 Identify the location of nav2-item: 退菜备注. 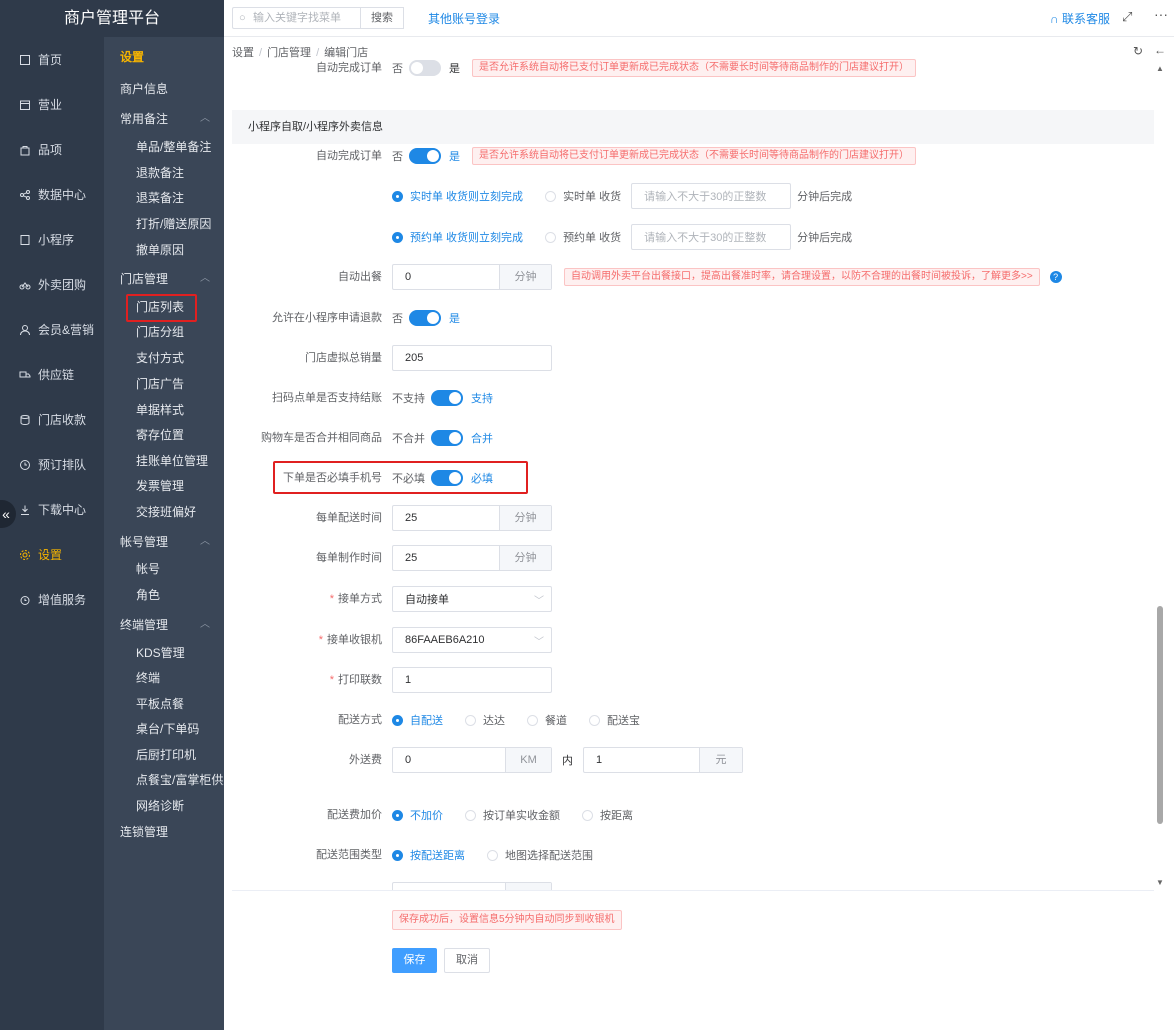
(164, 198).